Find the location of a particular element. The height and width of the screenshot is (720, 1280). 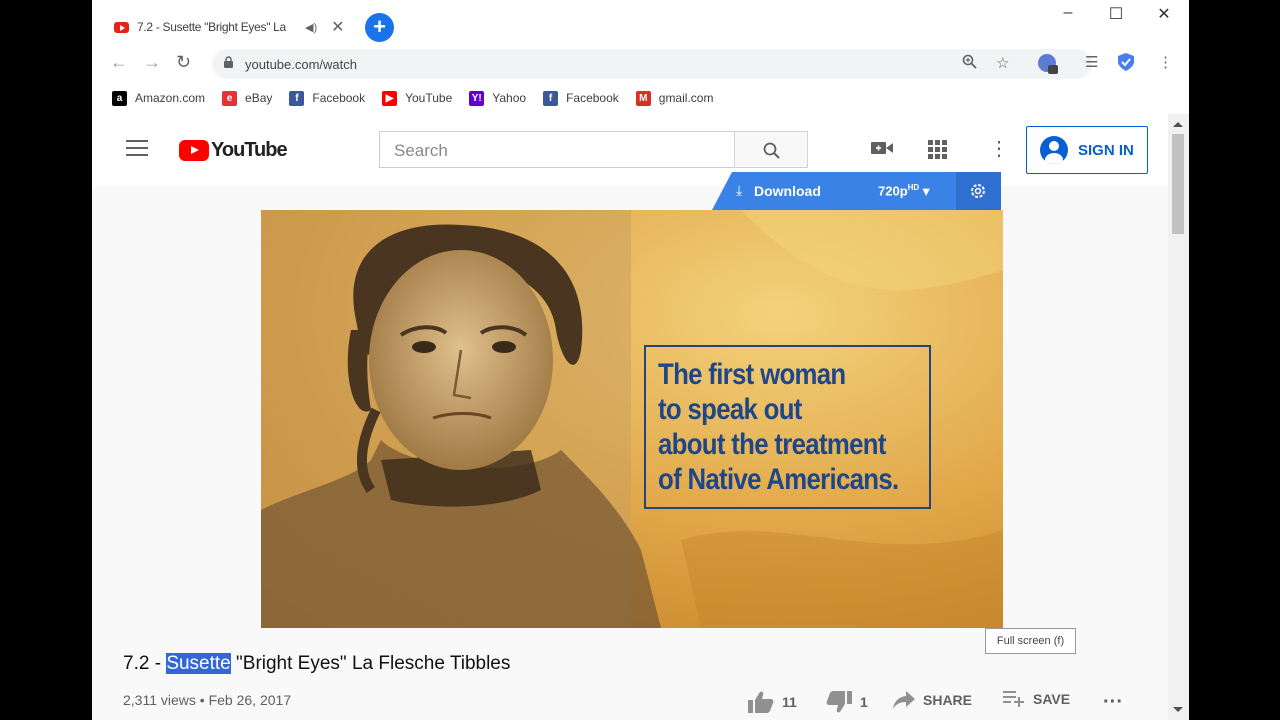

dislike-count: 1 is located at coordinates (864, 702).